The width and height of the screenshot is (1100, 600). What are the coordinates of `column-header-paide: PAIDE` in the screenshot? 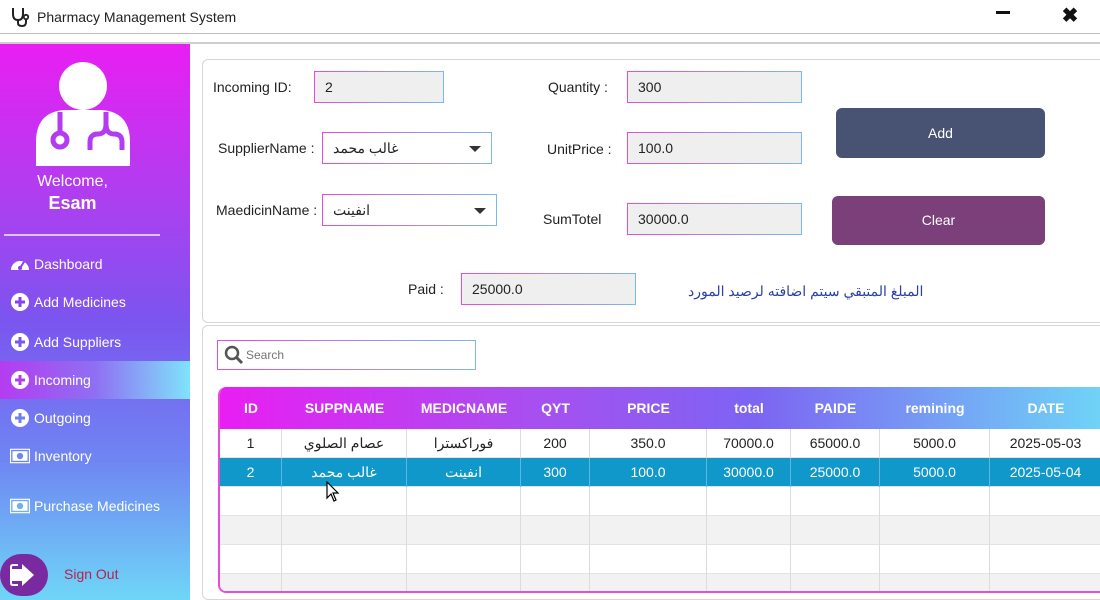 It's located at (835, 408).